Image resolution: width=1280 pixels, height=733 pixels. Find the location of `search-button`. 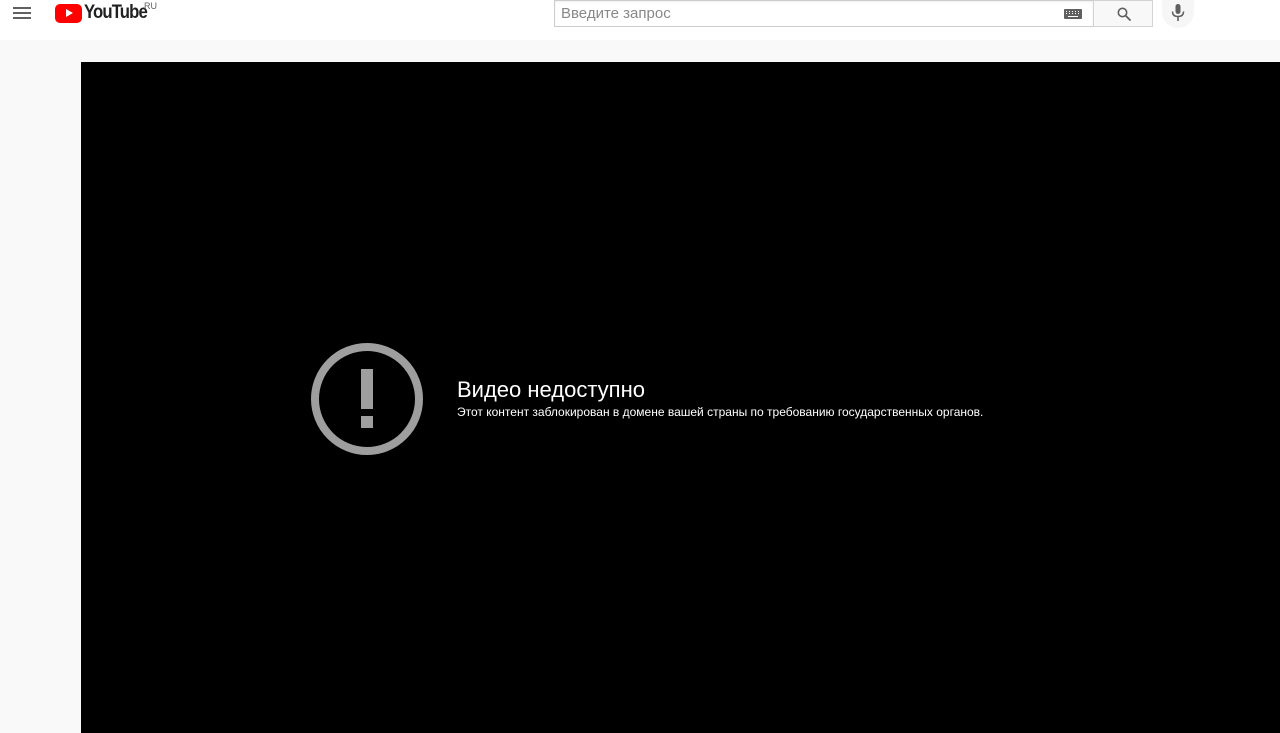

search-button is located at coordinates (1123, 13).